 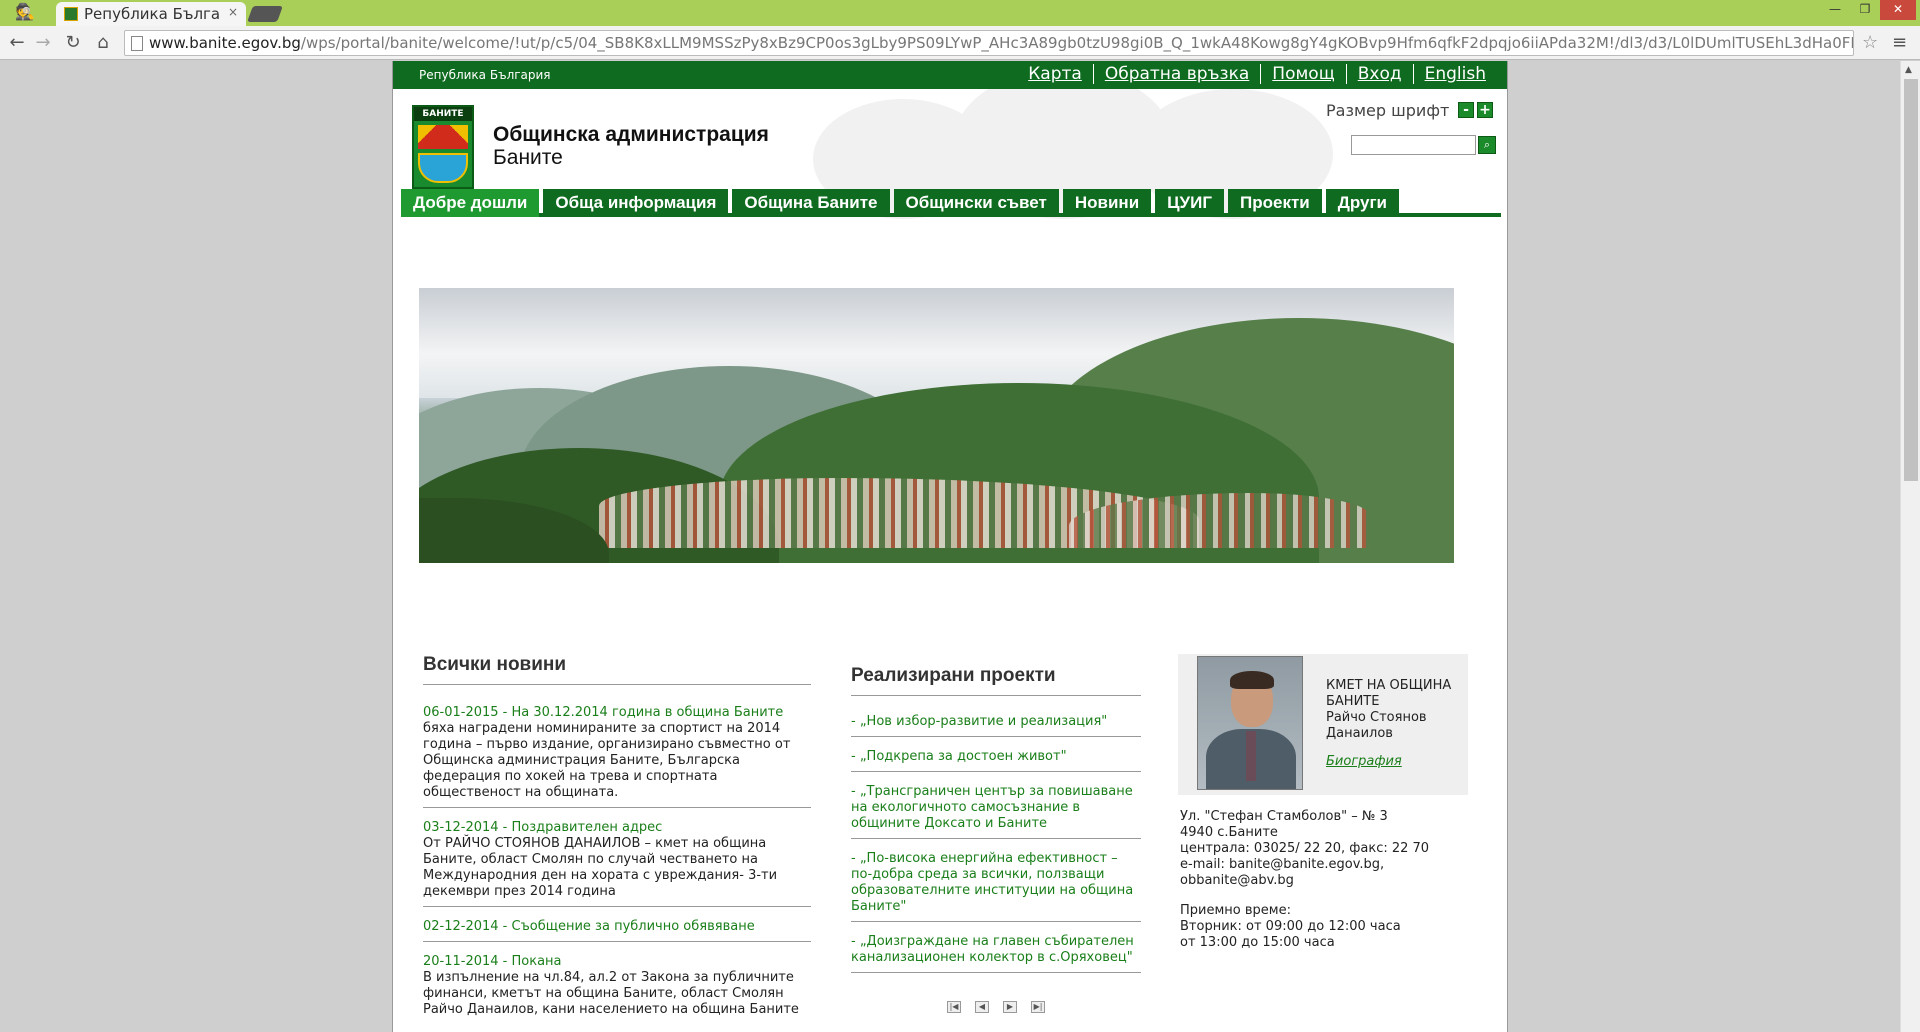 I want to click on scrollbar-thumb, so click(x=1911, y=280).